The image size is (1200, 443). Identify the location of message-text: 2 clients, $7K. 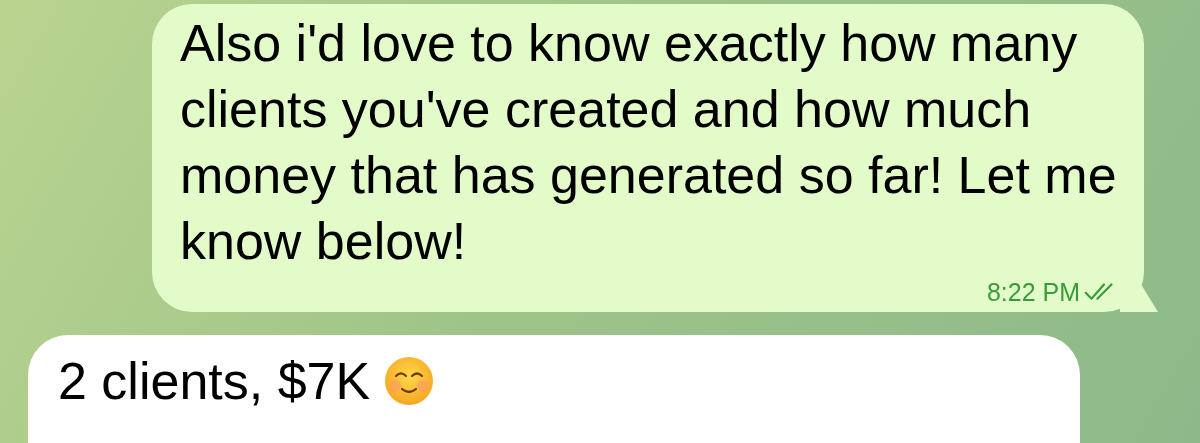
(214, 381).